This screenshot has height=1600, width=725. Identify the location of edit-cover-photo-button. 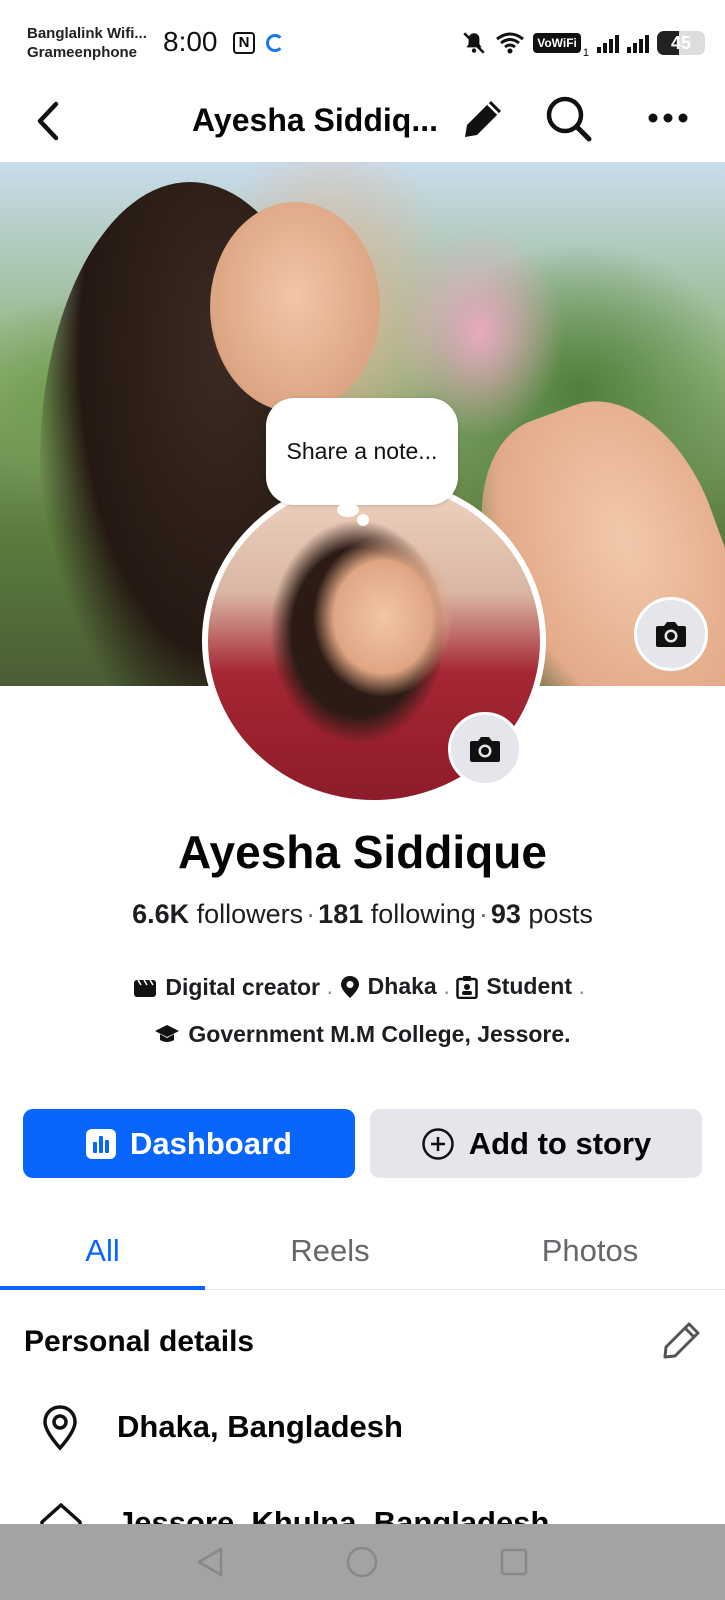
(671, 634).